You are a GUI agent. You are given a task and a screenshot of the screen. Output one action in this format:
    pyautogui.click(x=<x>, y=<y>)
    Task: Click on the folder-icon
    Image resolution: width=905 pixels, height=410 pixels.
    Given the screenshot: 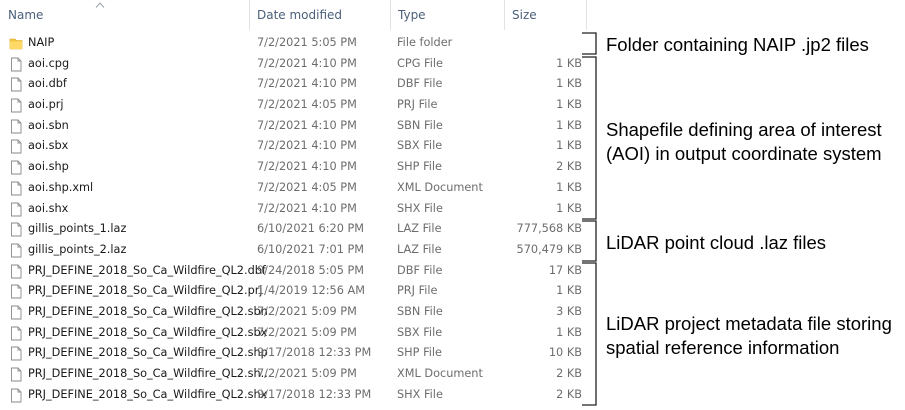 What is the action you would take?
    pyautogui.click(x=16, y=43)
    